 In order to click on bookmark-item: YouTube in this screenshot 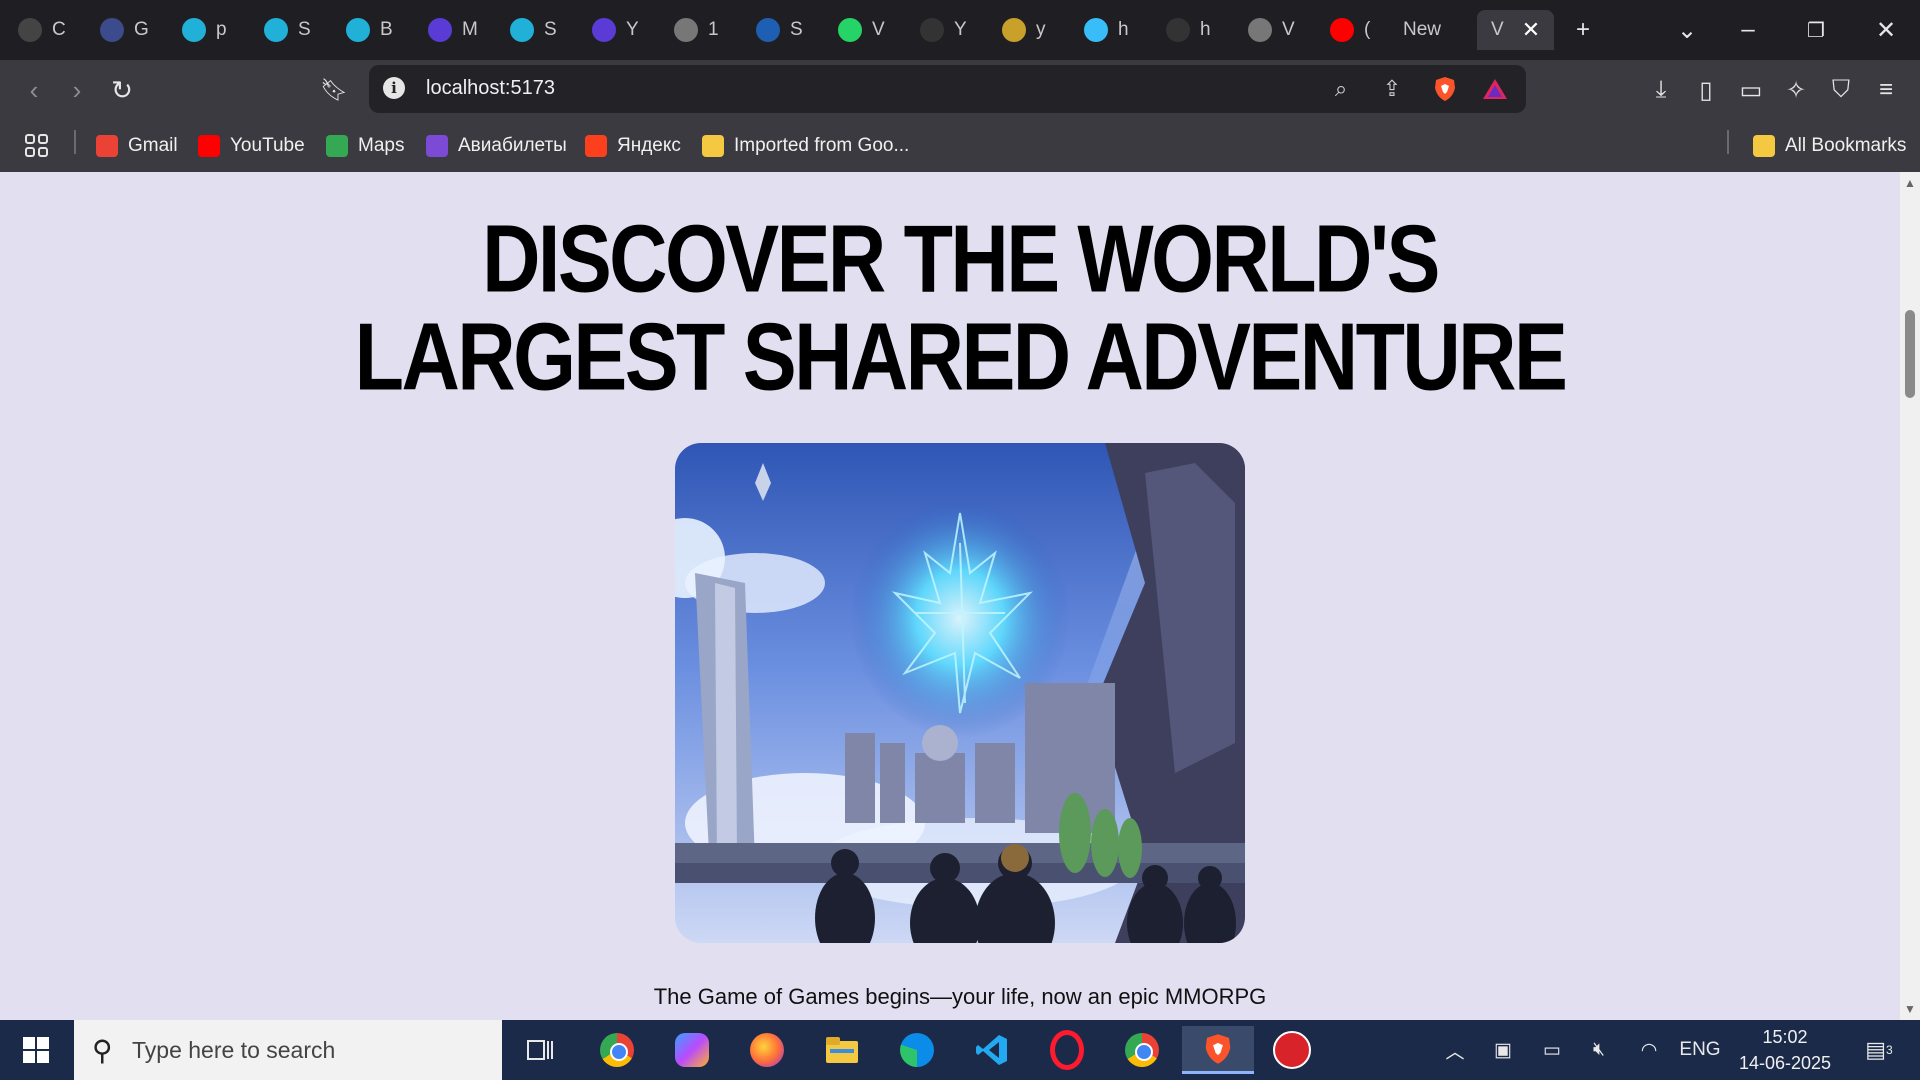, I will do `click(251, 146)`.